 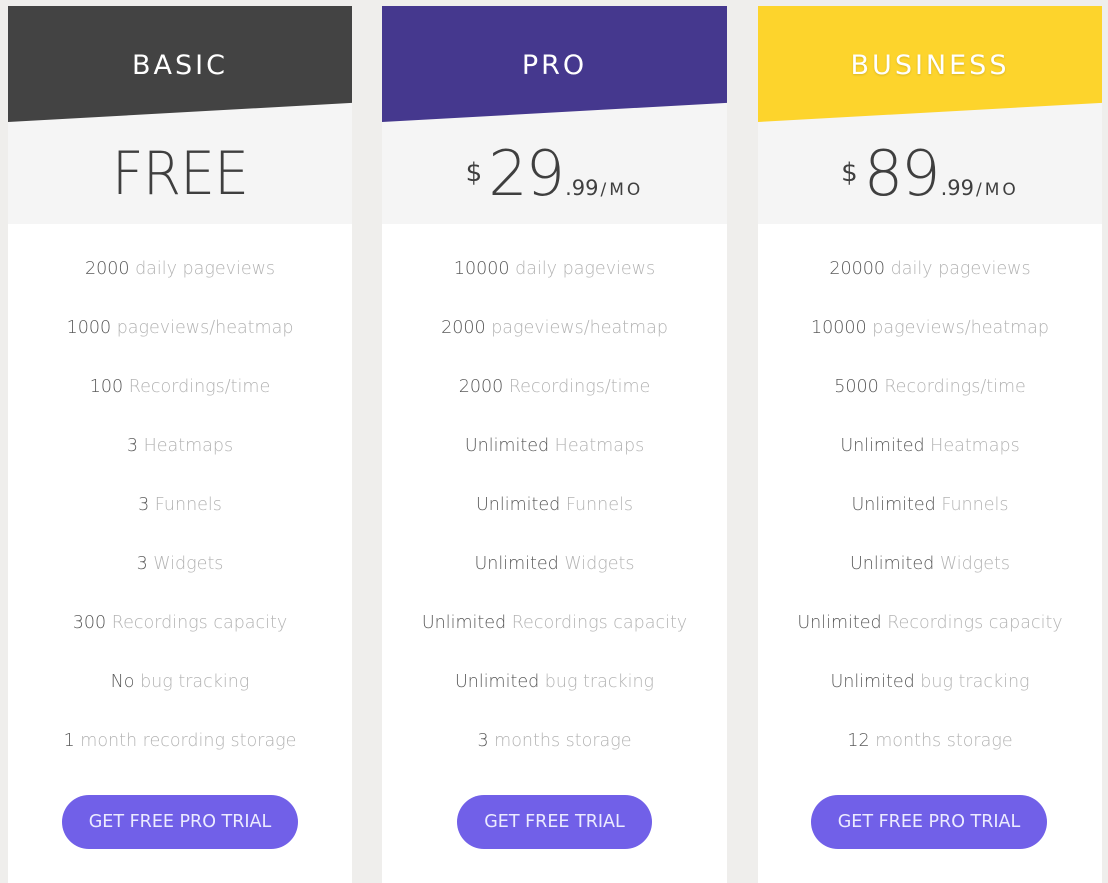 What do you see at coordinates (856, 387) in the screenshot?
I see `feature-quantity: 5000` at bounding box center [856, 387].